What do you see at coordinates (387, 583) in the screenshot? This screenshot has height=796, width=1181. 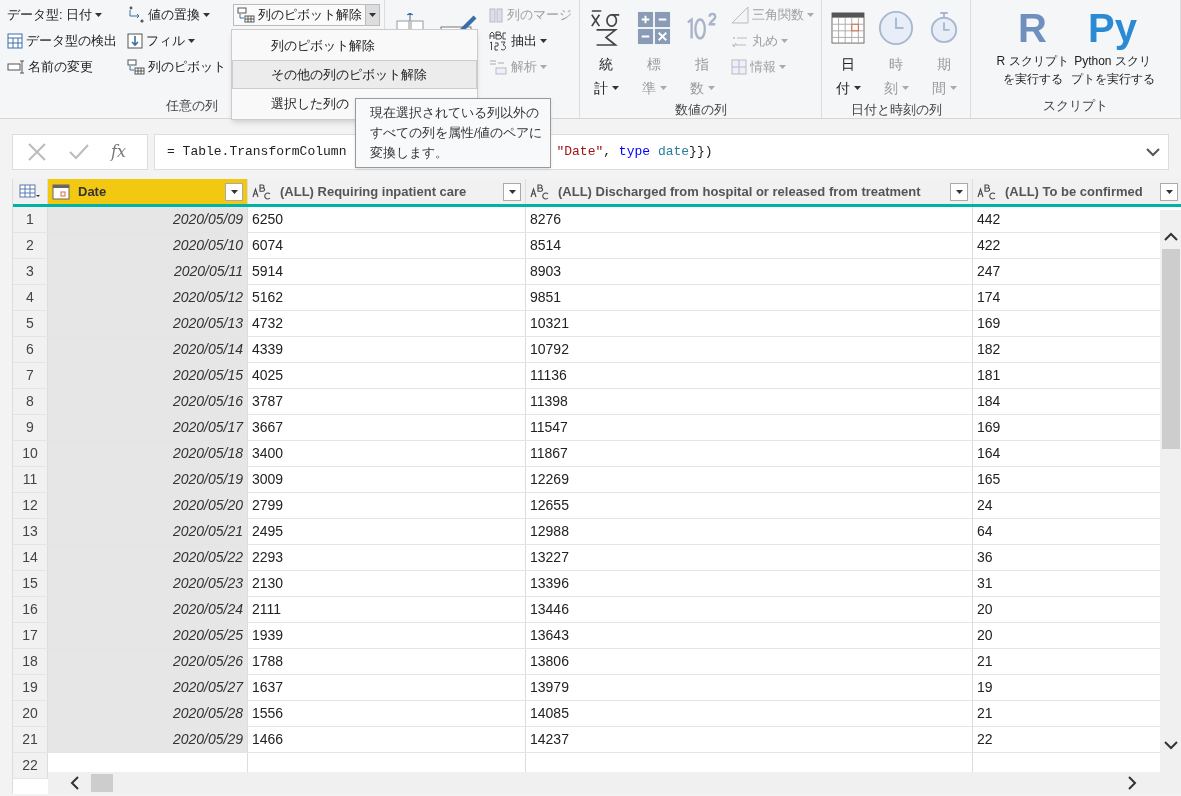 I see `table-cell: 2130` at bounding box center [387, 583].